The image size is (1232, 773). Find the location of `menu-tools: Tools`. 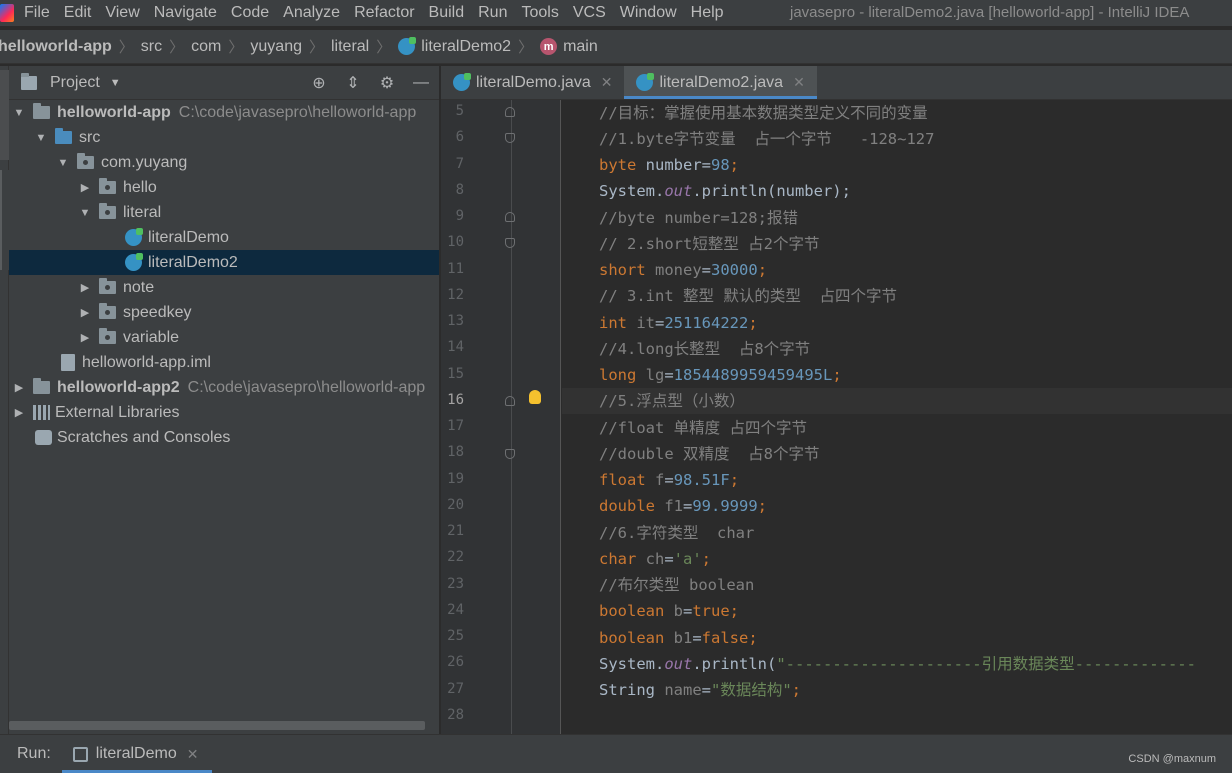

menu-tools: Tools is located at coordinates (539, 13).